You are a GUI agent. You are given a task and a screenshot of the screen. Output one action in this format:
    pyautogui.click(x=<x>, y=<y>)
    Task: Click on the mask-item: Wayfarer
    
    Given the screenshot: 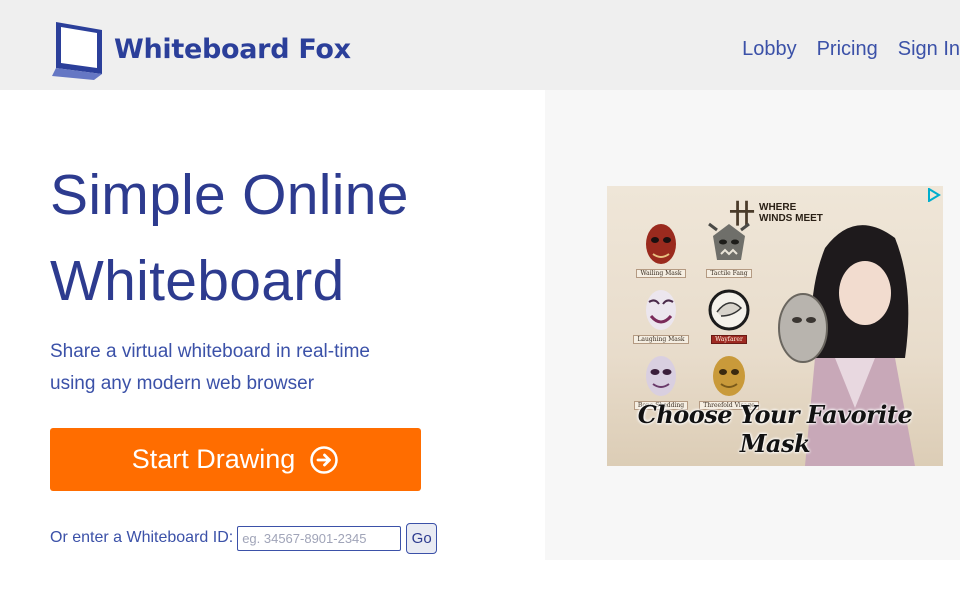 What is the action you would take?
    pyautogui.click(x=729, y=317)
    